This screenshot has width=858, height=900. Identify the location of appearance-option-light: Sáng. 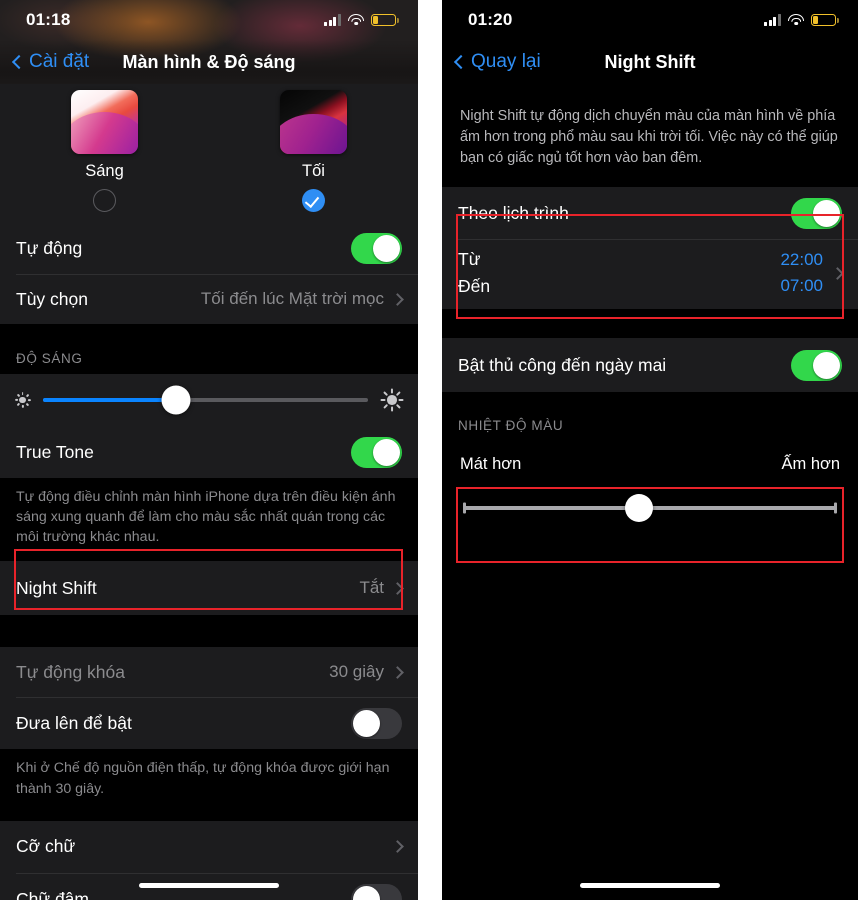
(104, 151).